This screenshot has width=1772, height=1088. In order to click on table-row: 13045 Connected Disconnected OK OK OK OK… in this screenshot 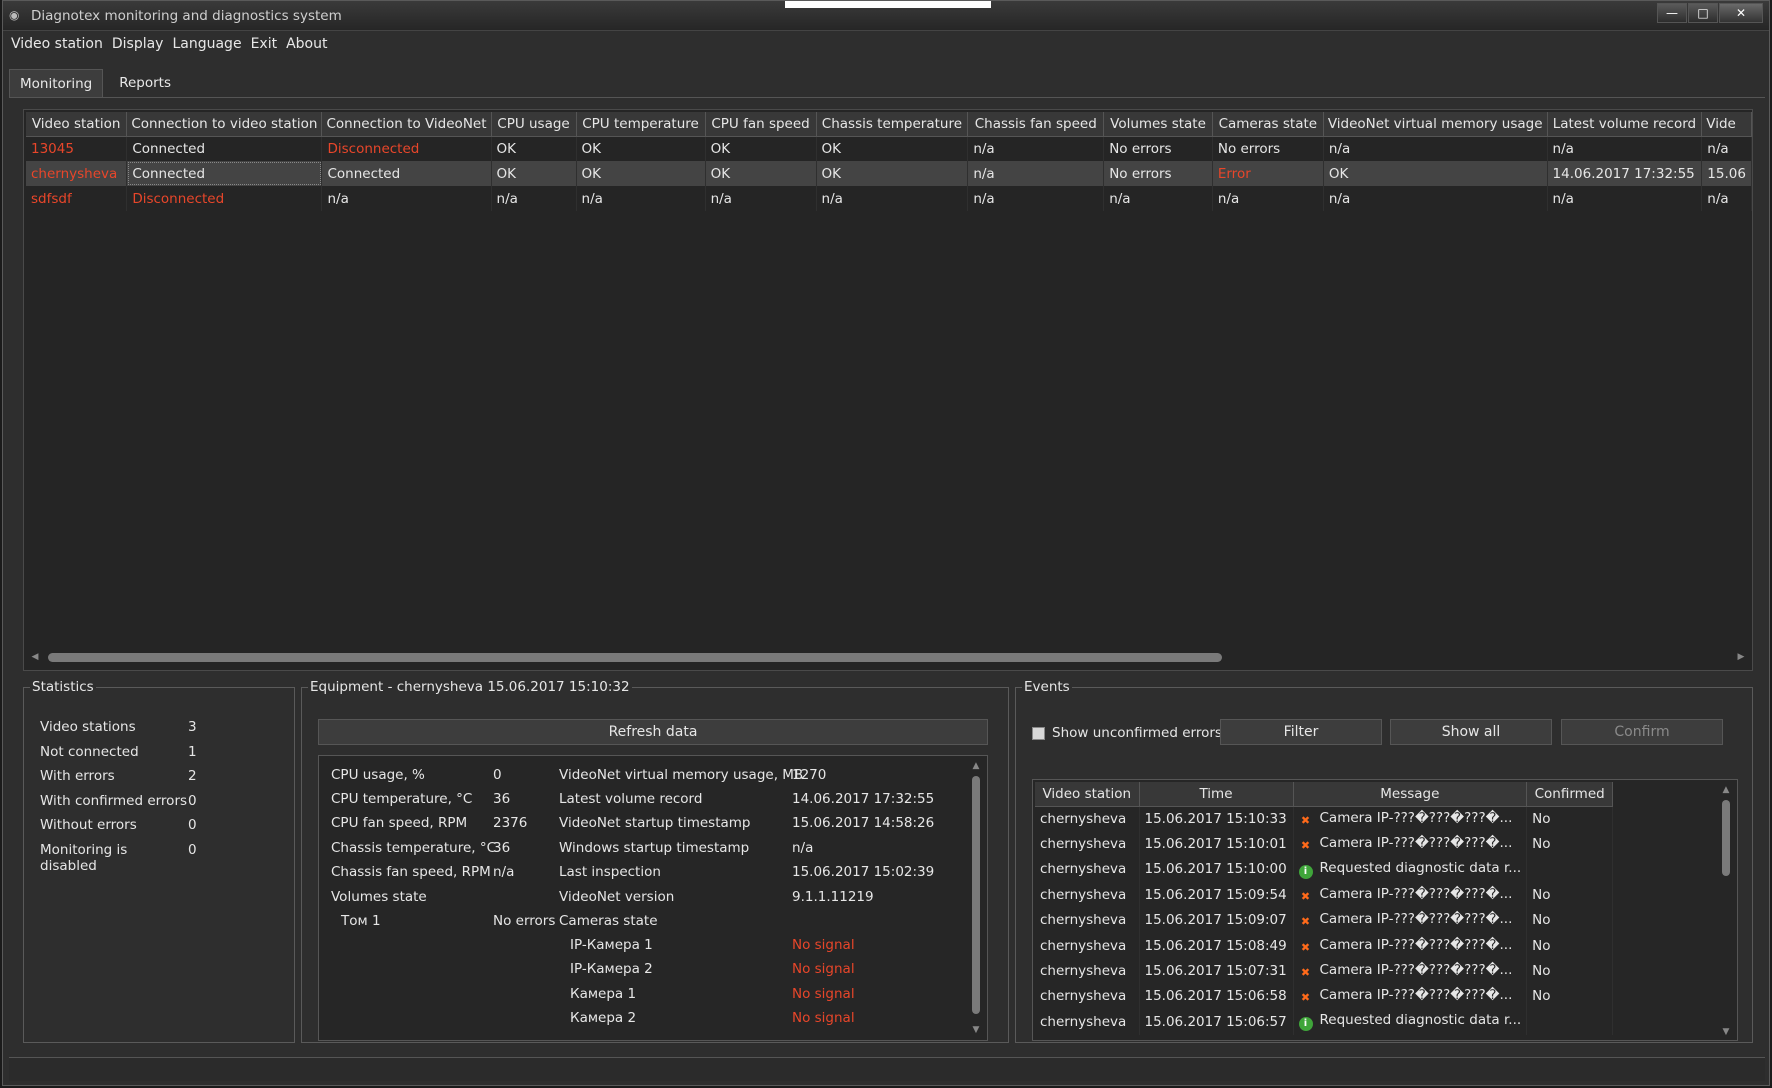, I will do `click(889, 148)`.